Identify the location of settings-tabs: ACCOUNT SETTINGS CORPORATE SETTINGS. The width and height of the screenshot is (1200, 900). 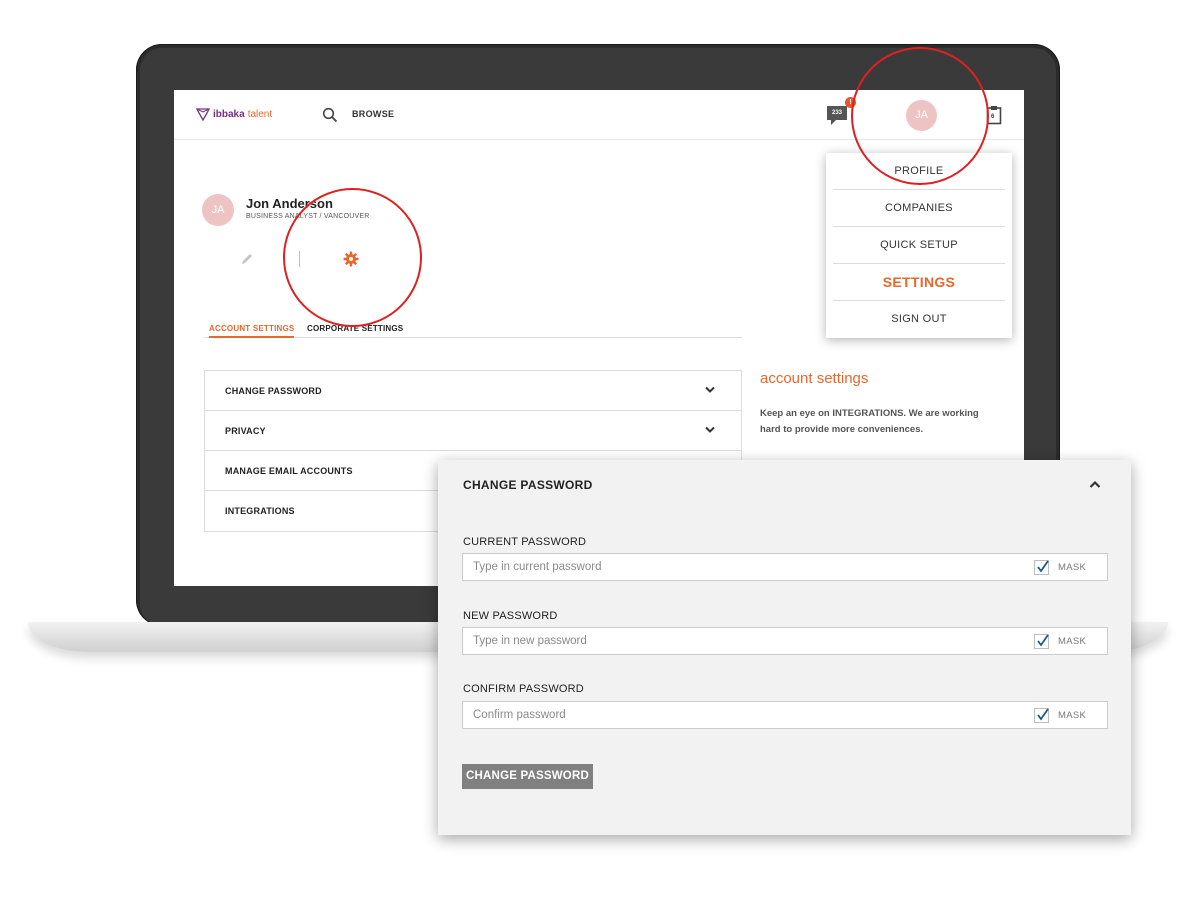
(473, 331).